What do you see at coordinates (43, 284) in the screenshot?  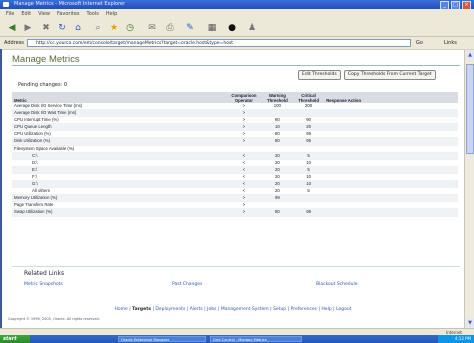 I see `metric-snapshots-link: Metric Snapshots` at bounding box center [43, 284].